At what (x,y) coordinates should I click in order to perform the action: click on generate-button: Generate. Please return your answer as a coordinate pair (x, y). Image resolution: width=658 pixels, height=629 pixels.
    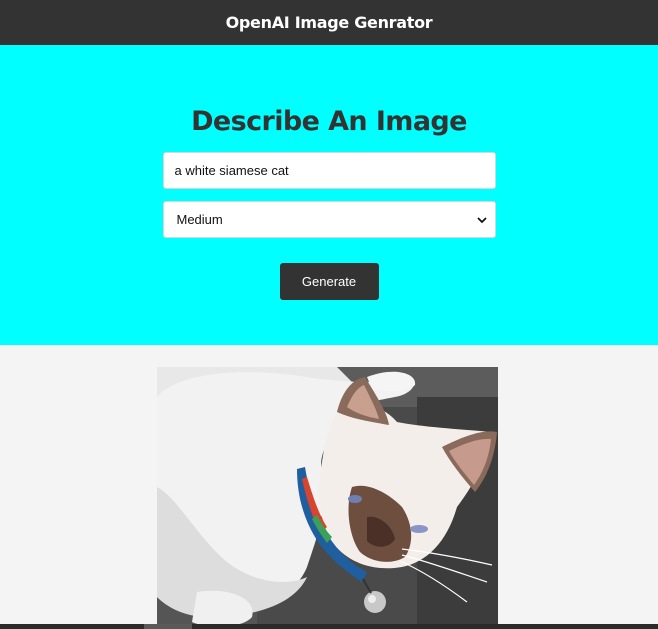
    Looking at the image, I should click on (329, 281).